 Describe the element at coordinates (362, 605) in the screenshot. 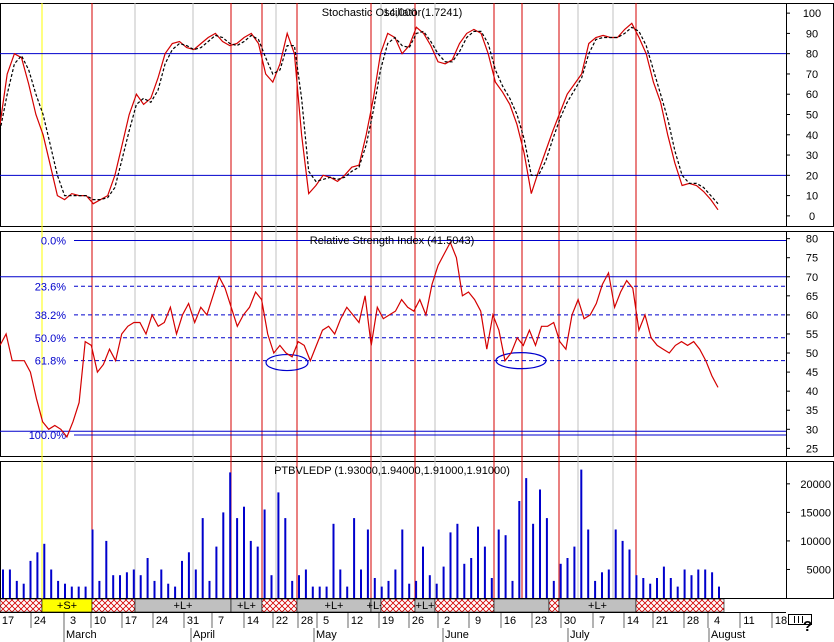

I see `signal-bar: +S+ +L+ +L+ +L+ +L+ +L+ +L+` at that location.